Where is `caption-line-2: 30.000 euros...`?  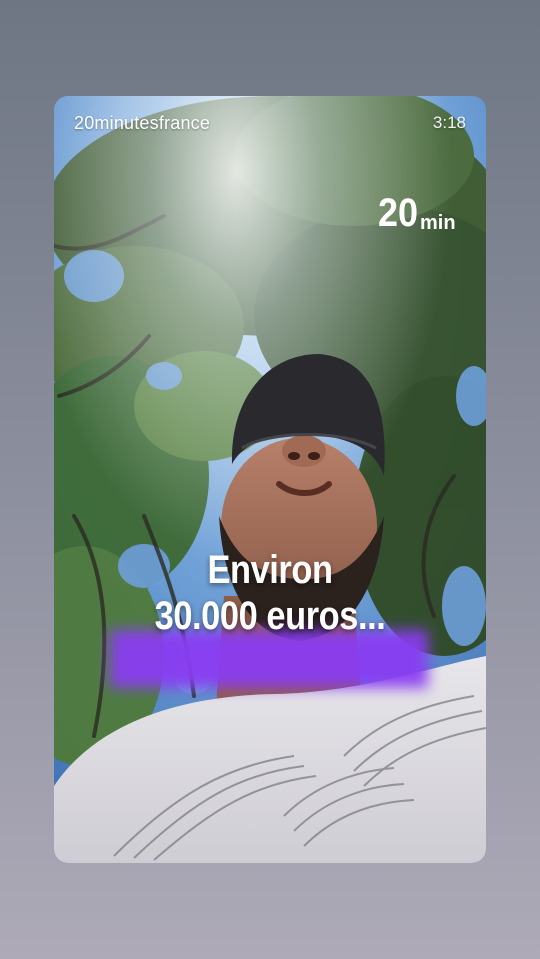 caption-line-2: 30.000 euros... is located at coordinates (270, 616).